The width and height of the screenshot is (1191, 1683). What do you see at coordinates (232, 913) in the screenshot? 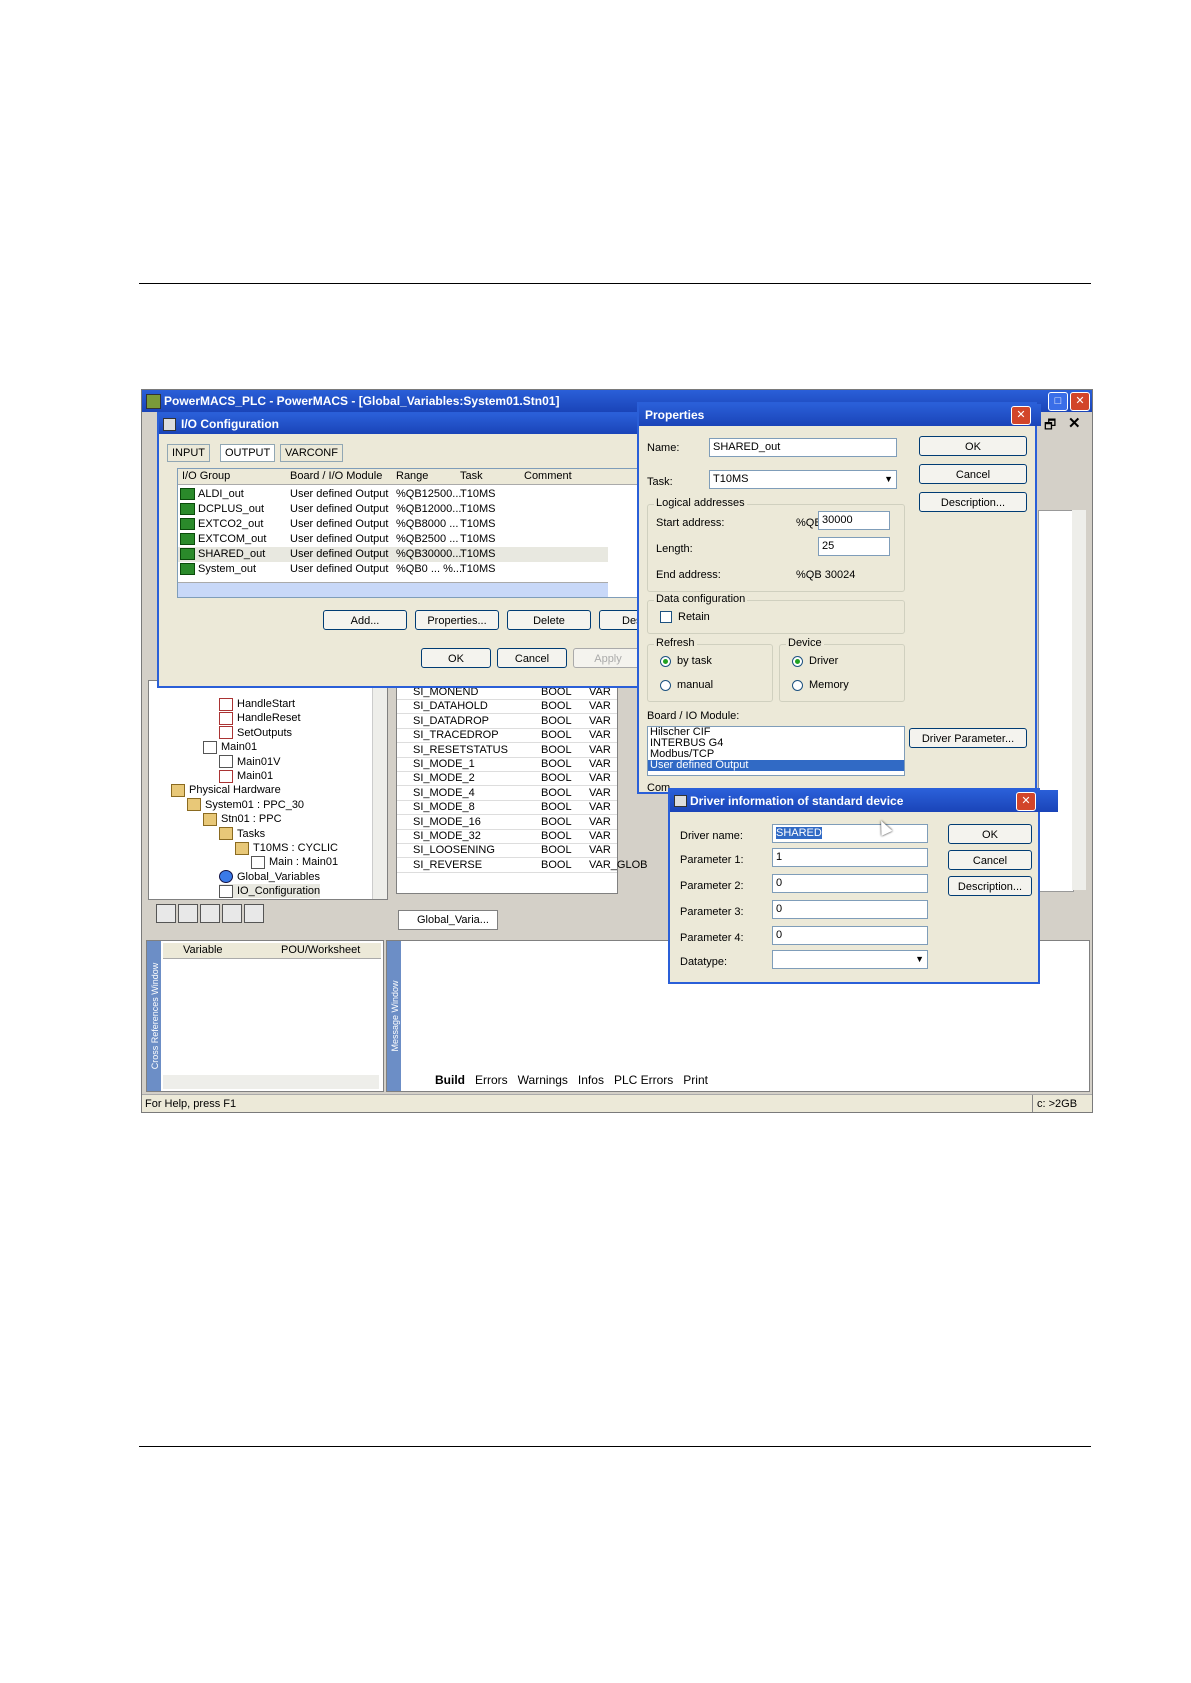
I see `tree-tab-help-icon` at bounding box center [232, 913].